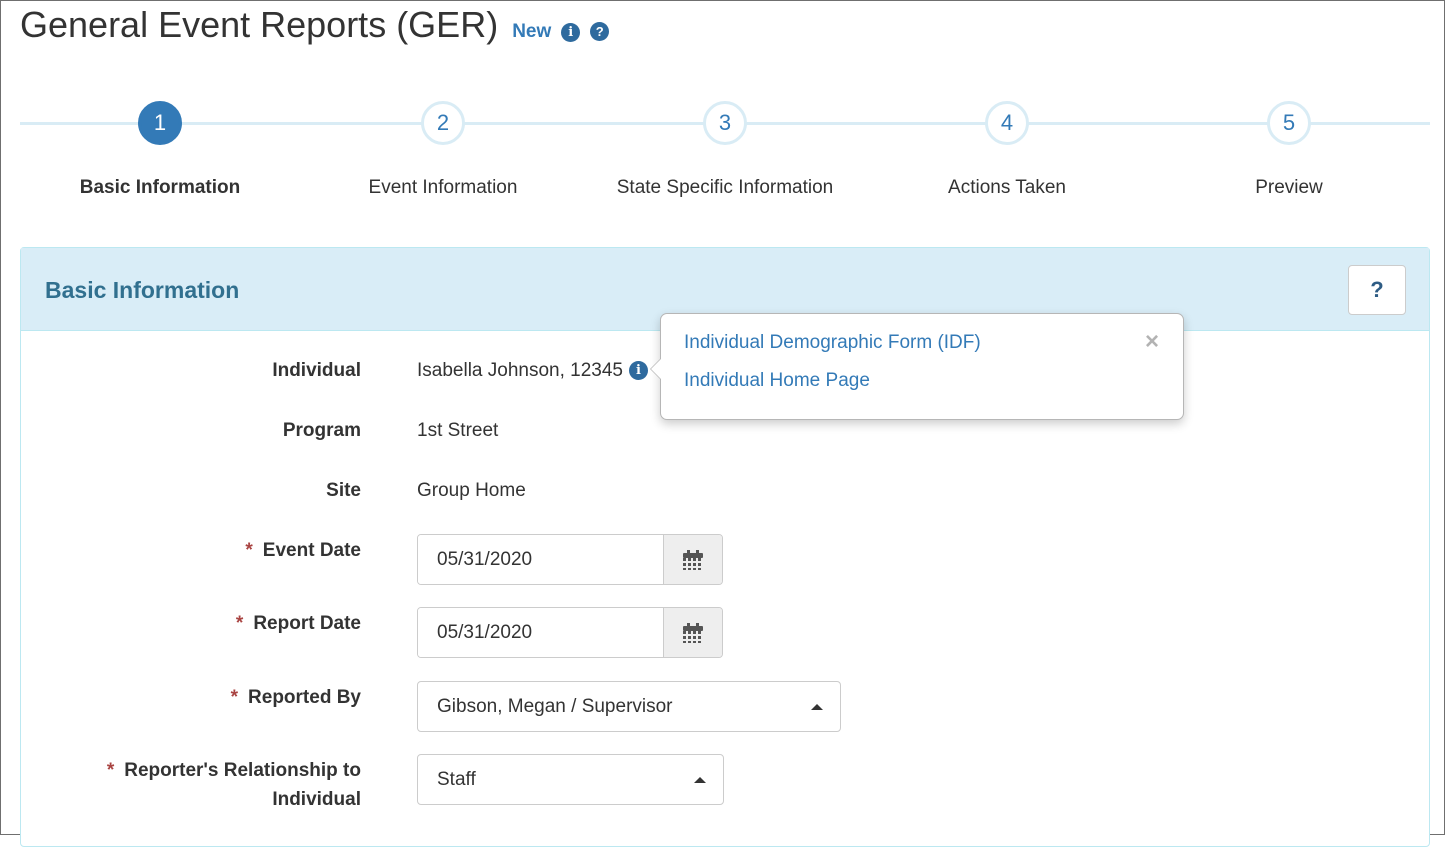 This screenshot has width=1445, height=847. I want to click on step-actions-taken: 4 Actions Taken, so click(1007, 150).